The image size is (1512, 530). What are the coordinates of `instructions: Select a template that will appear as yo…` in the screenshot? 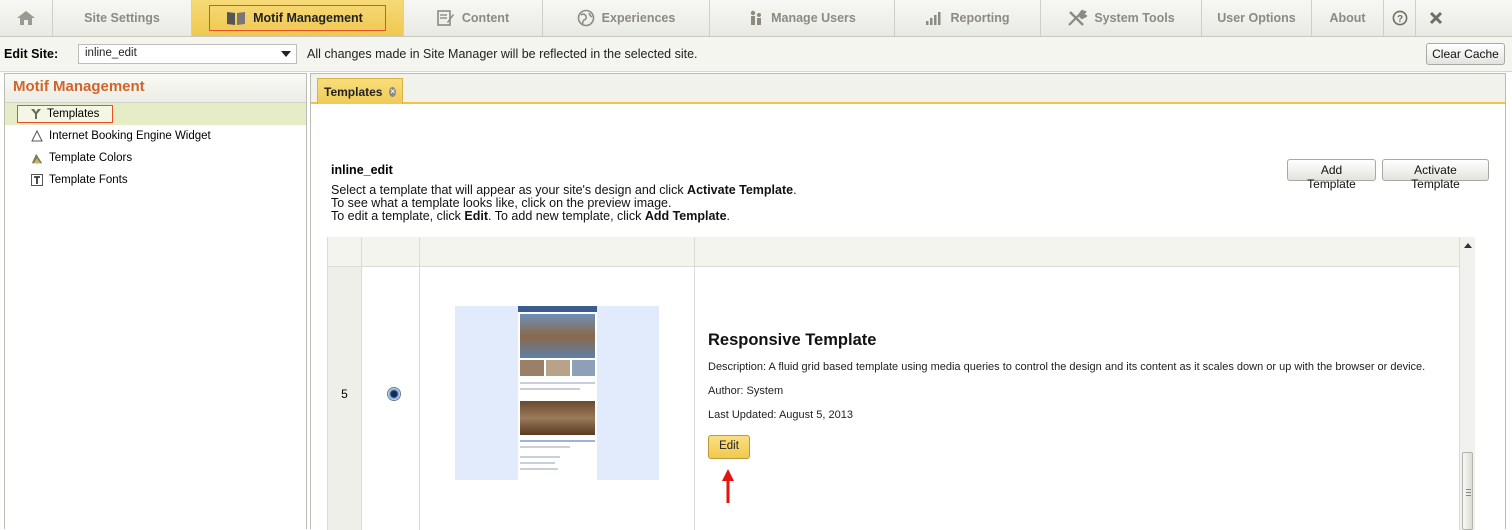 It's located at (564, 203).